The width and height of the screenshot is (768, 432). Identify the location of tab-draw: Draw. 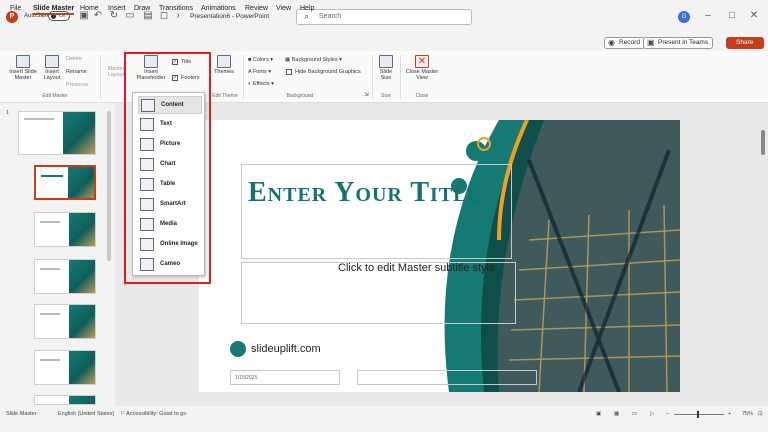
(142, 8).